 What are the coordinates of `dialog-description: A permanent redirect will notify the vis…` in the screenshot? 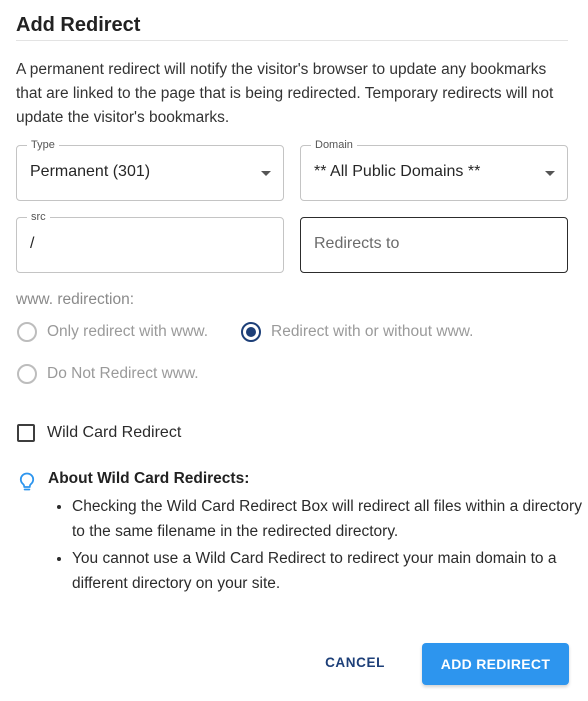 It's located at (285, 93).